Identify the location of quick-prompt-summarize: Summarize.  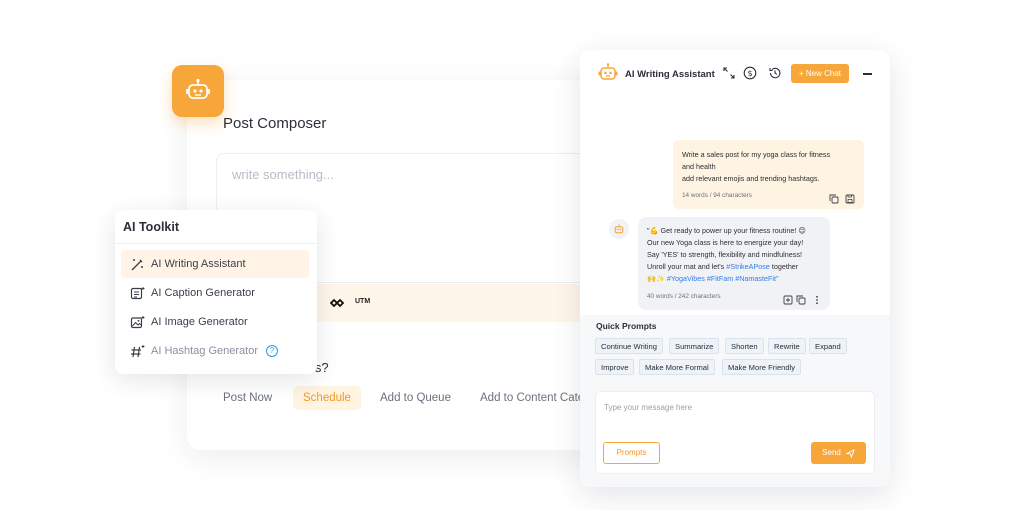
(694, 346).